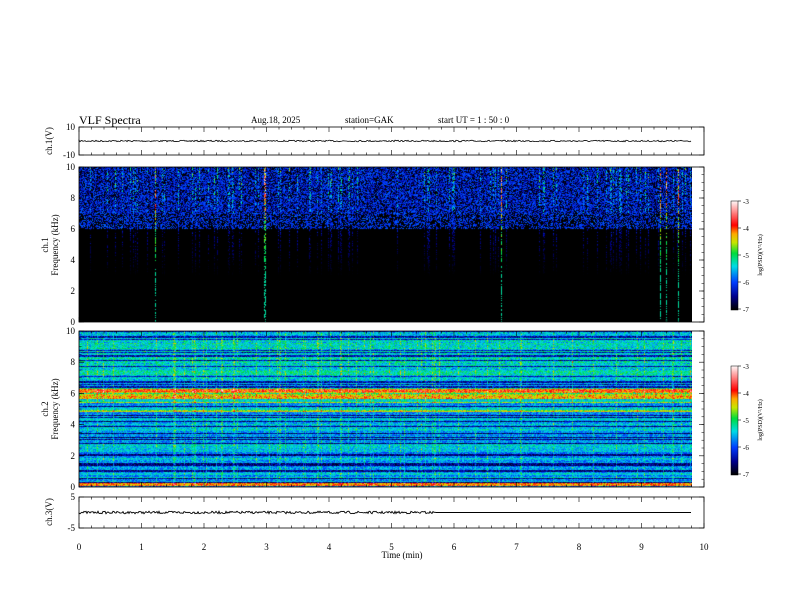  What do you see at coordinates (110, 120) in the screenshot?
I see `figure-title: VLF Spectra` at bounding box center [110, 120].